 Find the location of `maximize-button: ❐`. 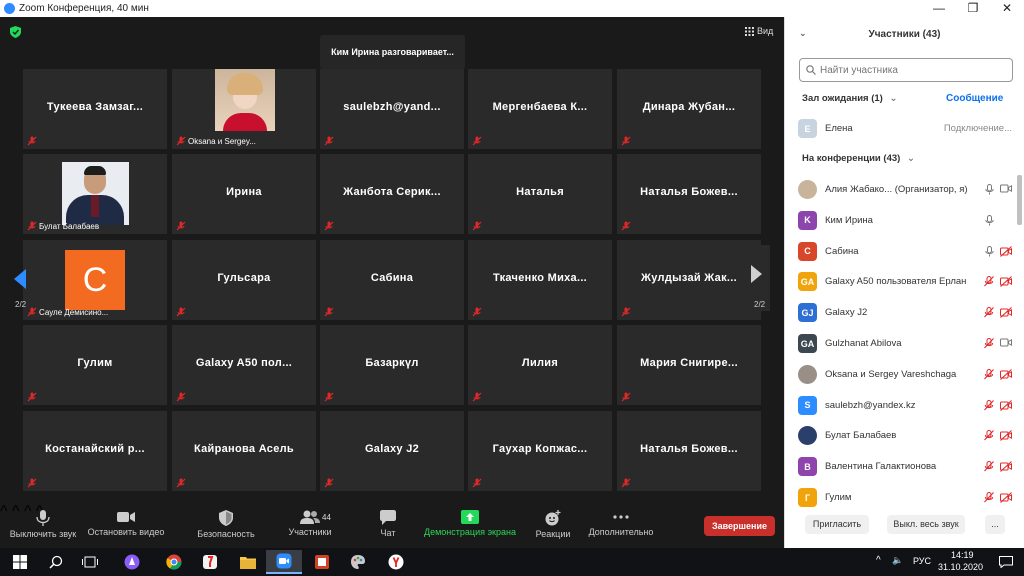

maximize-button: ❐ is located at coordinates (973, 8).